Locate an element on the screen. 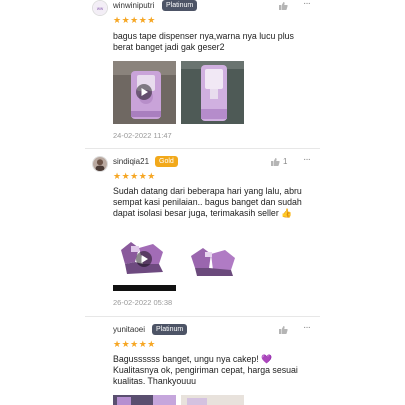 The width and height of the screenshot is (405, 405). svg-text: ww is located at coordinates (100, 8).